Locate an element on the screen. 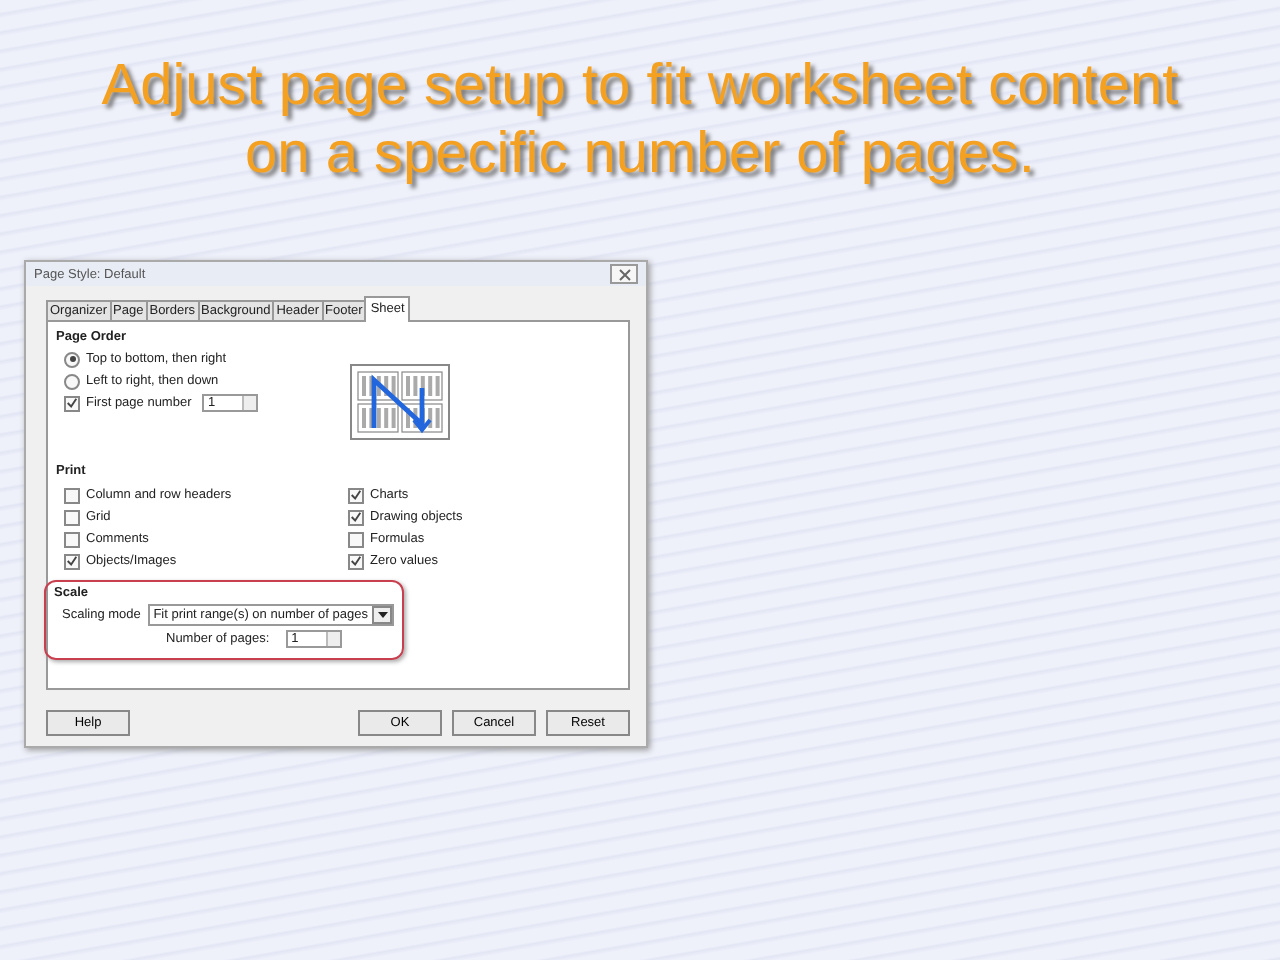  close-button is located at coordinates (624, 274).